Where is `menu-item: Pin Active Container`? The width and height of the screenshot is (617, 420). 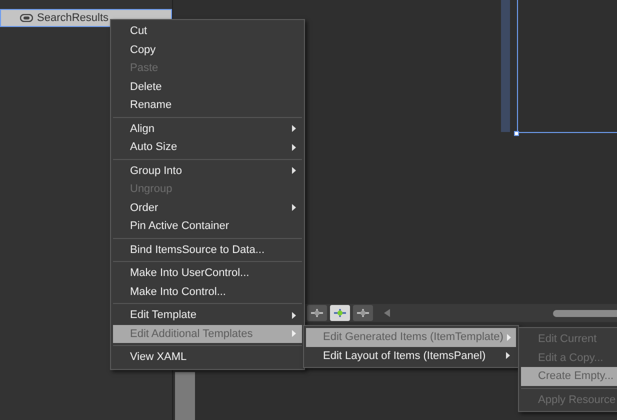 menu-item: Pin Active Container is located at coordinates (207, 226).